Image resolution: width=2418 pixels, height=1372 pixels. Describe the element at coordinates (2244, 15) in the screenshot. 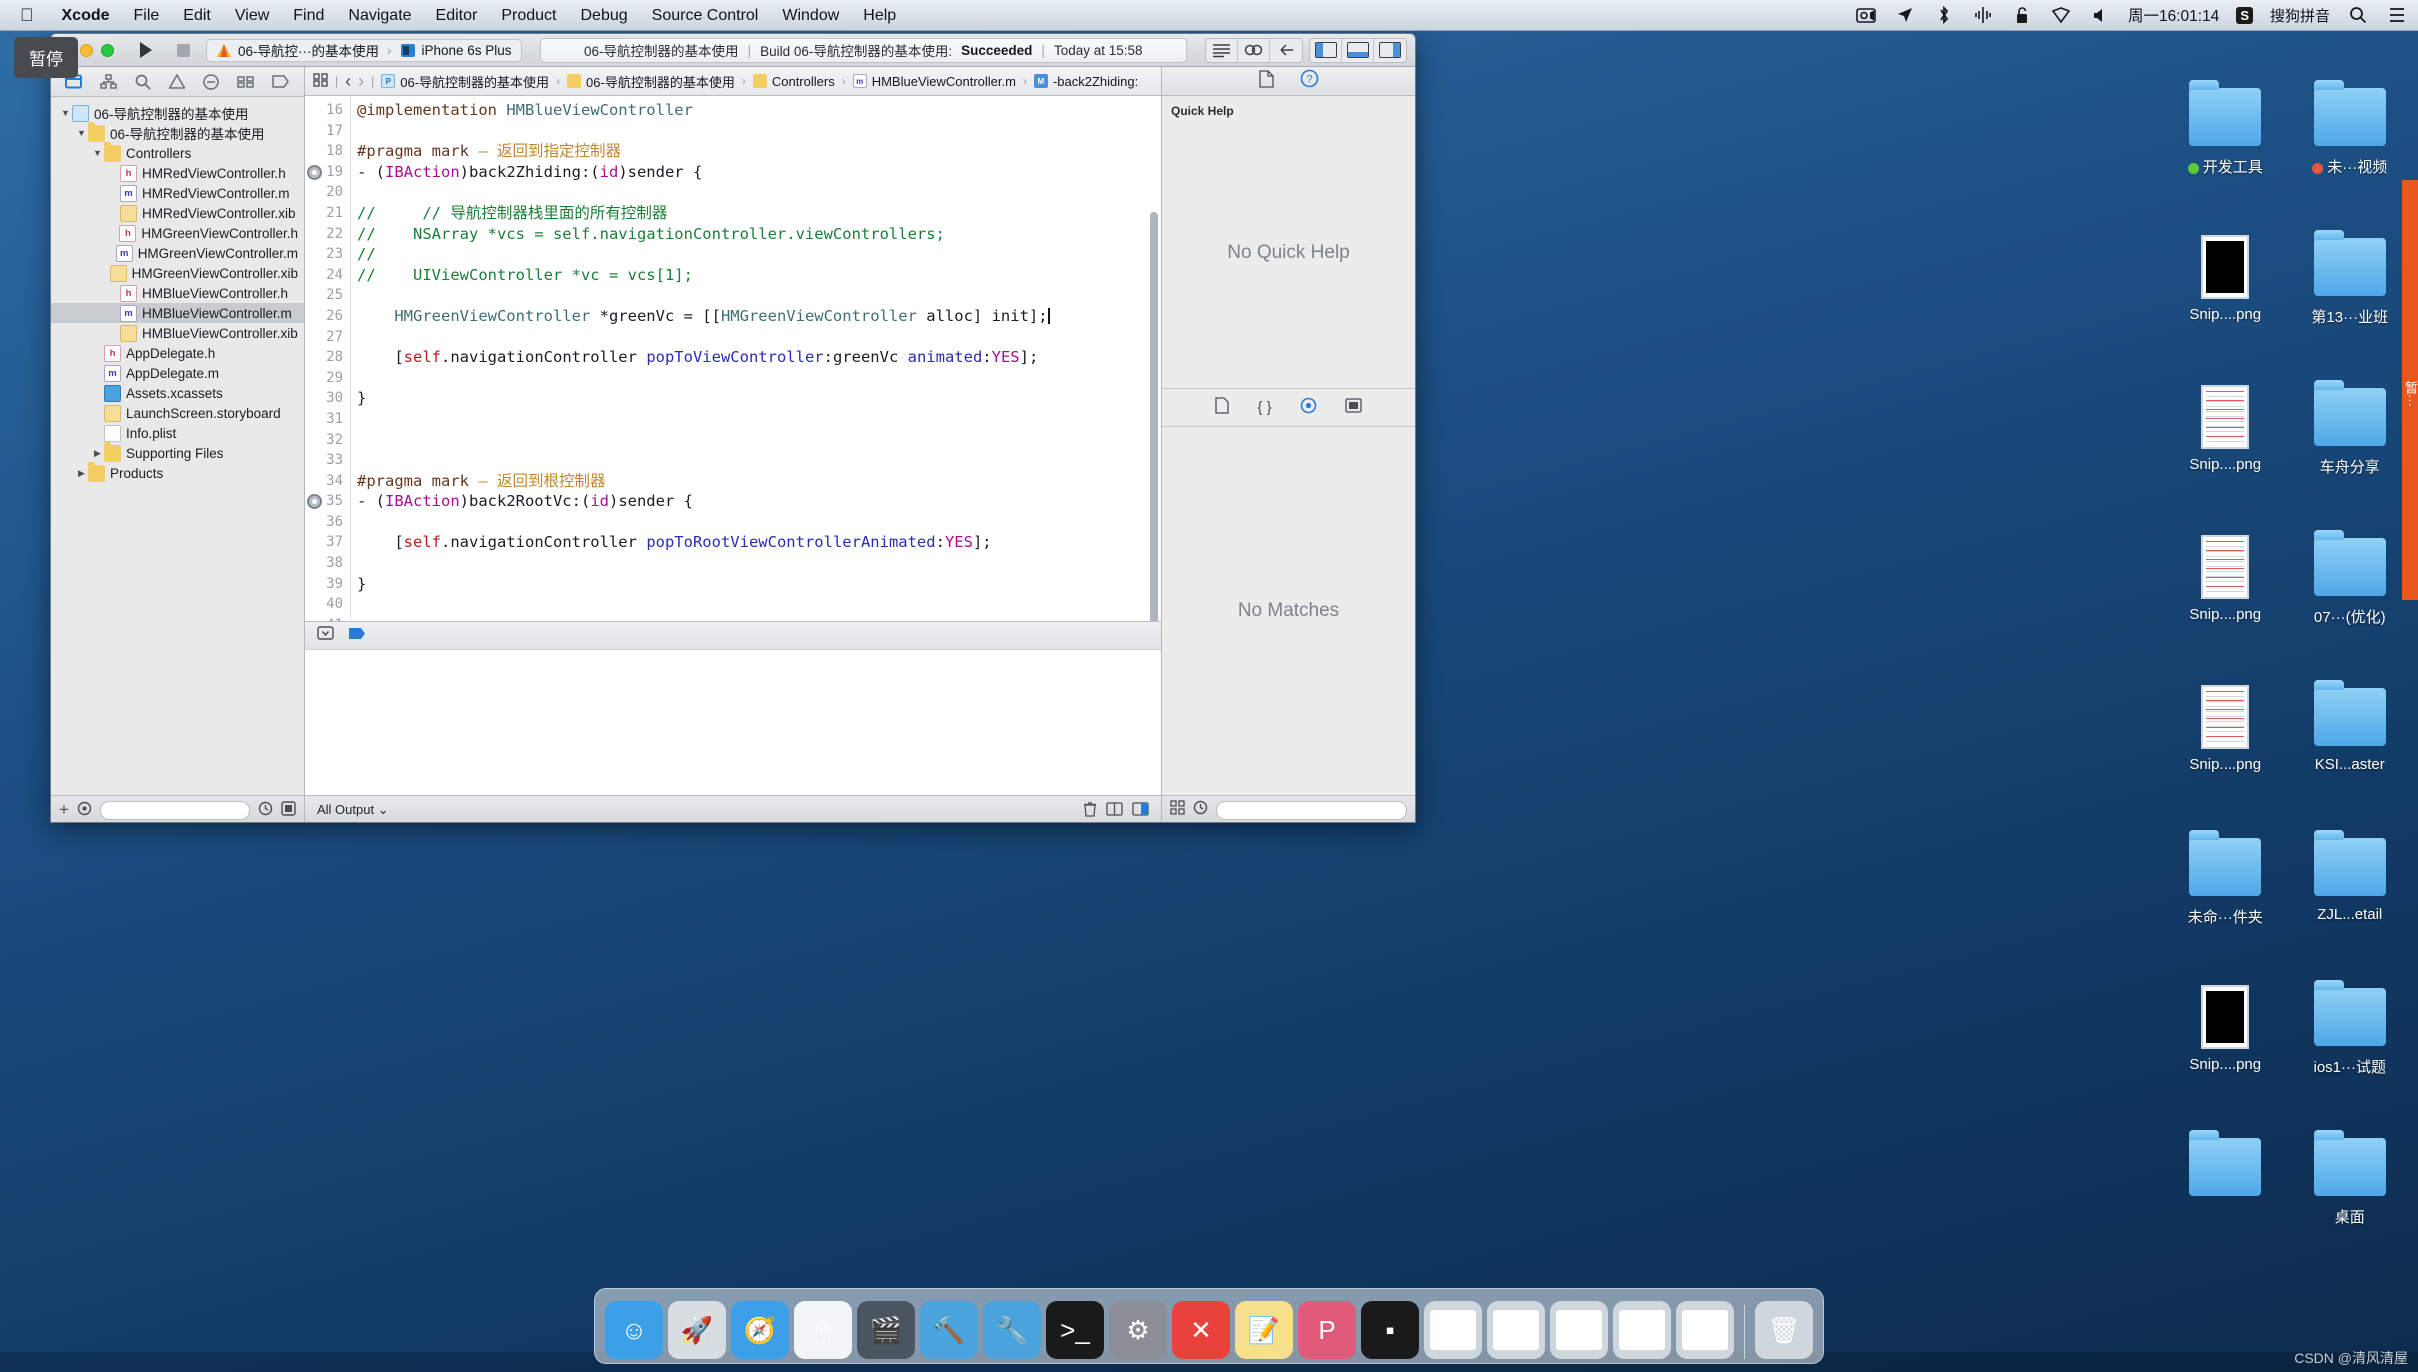

I see `input-method-badge: S` at that location.